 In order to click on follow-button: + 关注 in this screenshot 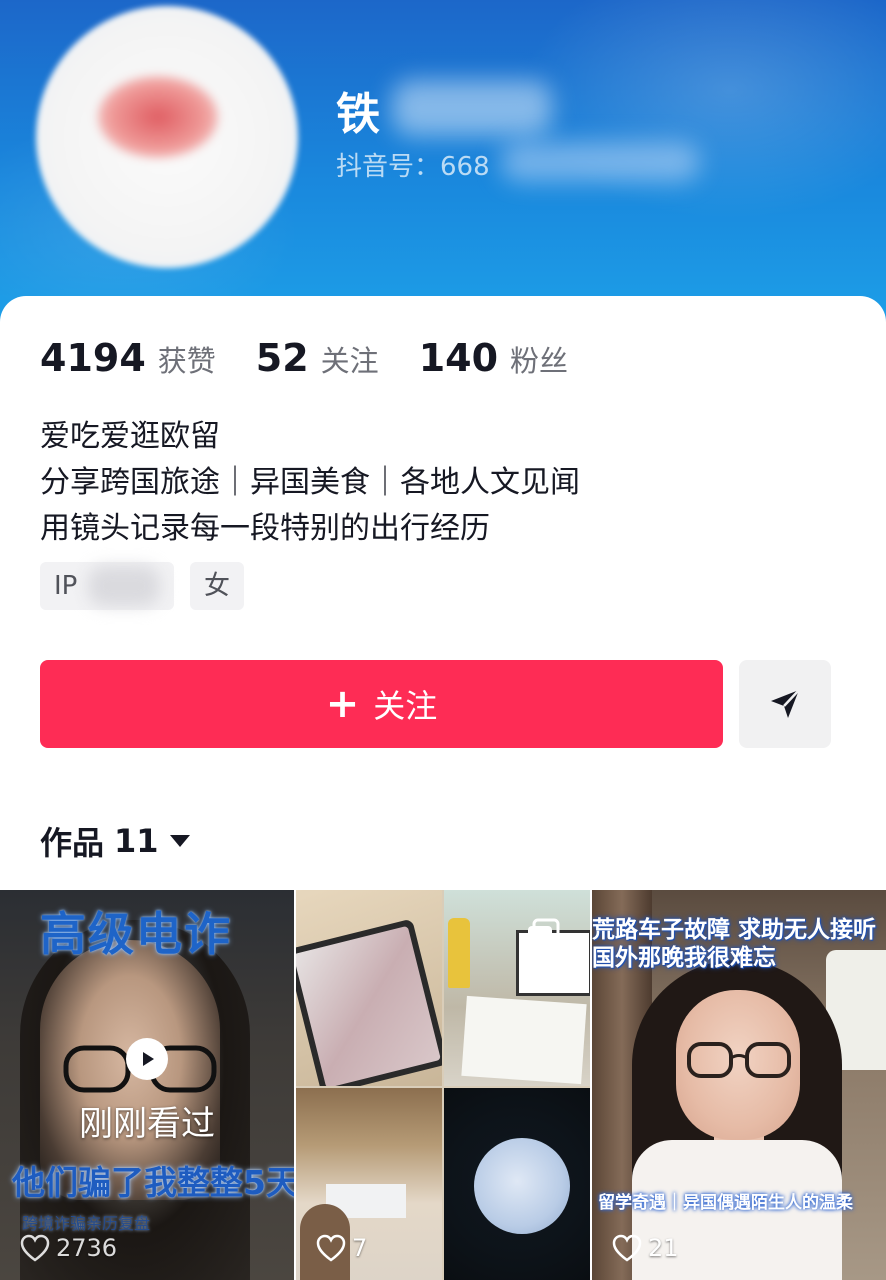, I will do `click(381, 704)`.